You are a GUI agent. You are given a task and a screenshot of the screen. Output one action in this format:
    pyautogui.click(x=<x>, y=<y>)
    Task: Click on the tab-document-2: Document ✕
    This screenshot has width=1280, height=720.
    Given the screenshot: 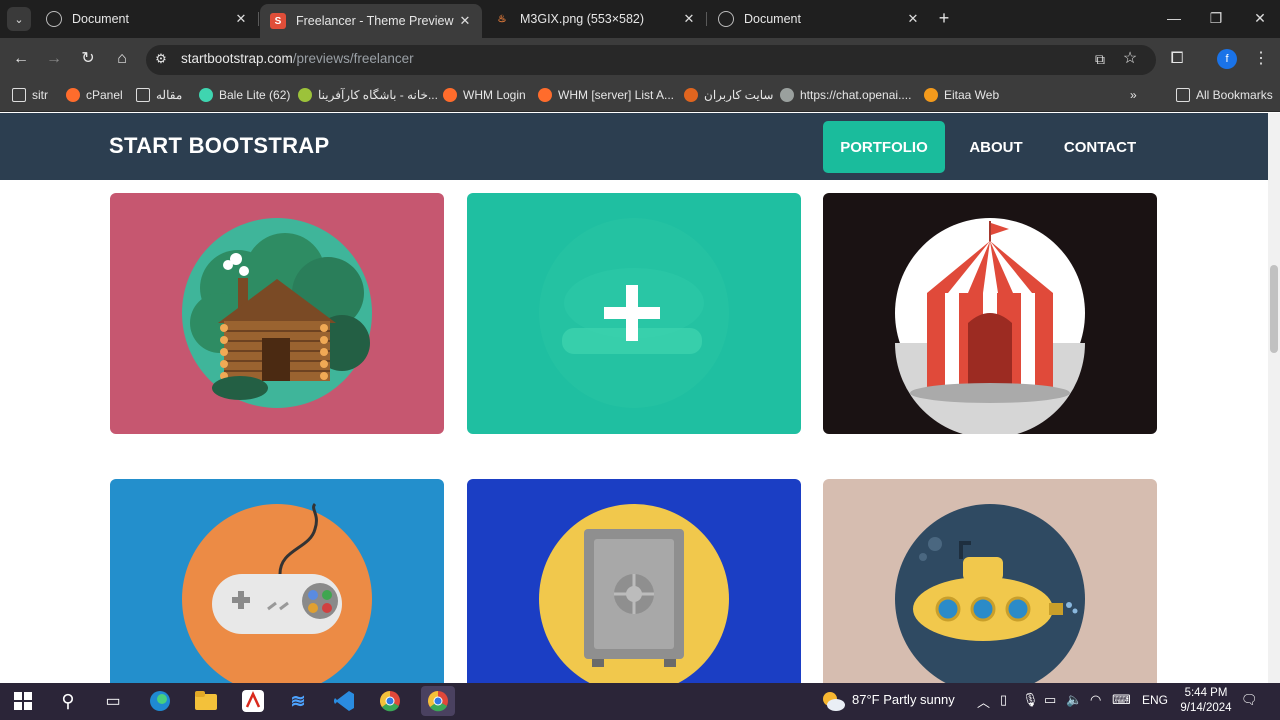 What is the action you would take?
    pyautogui.click(x=819, y=19)
    